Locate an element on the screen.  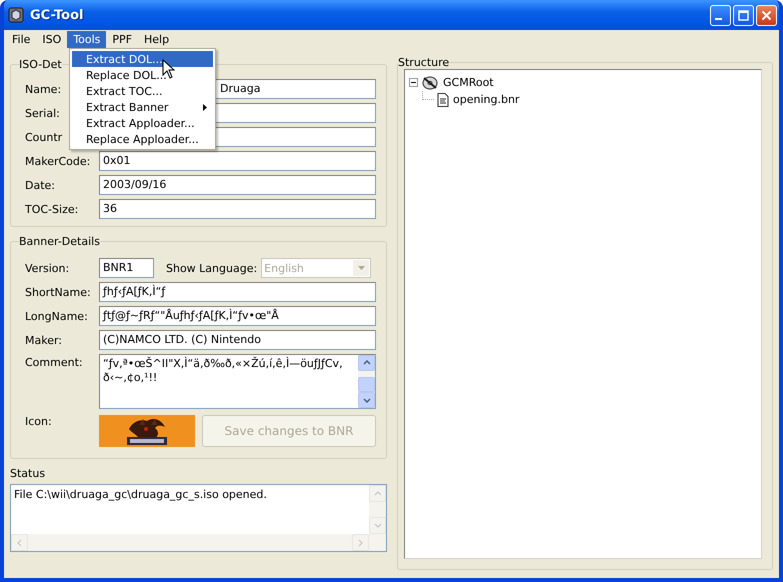
chevron-left-icon is located at coordinates (19, 542).